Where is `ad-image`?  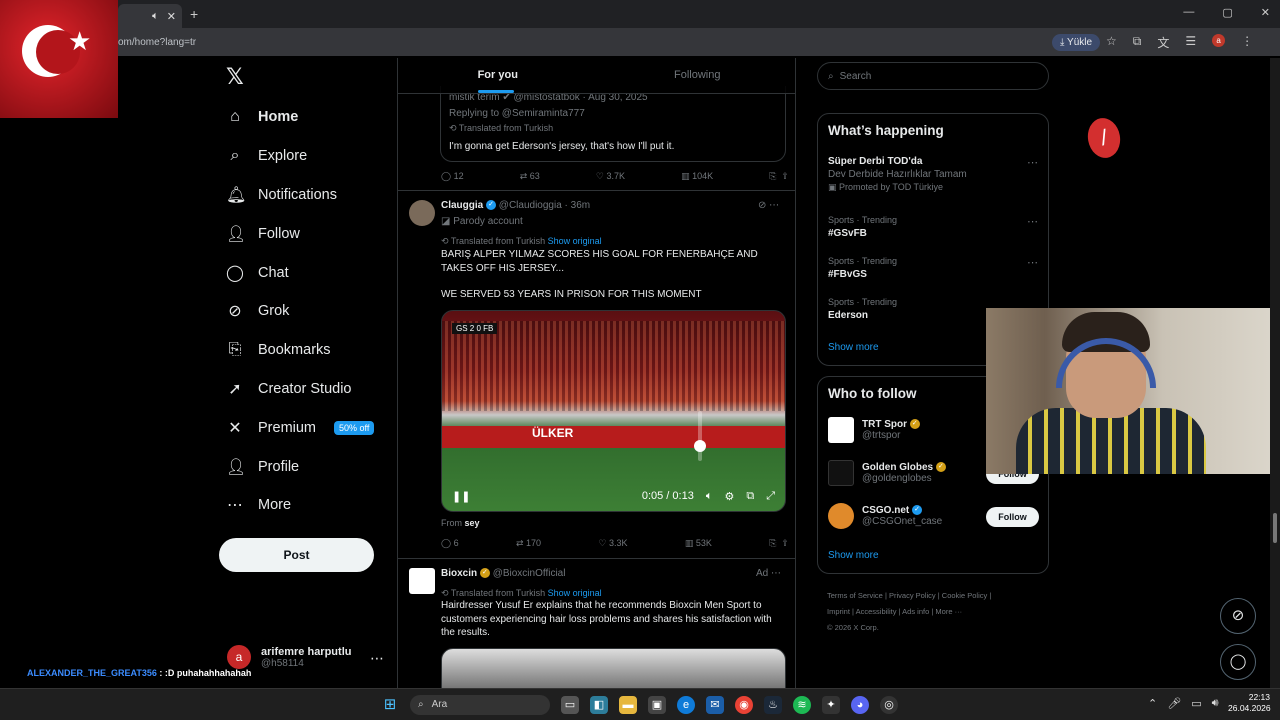 ad-image is located at coordinates (613, 668).